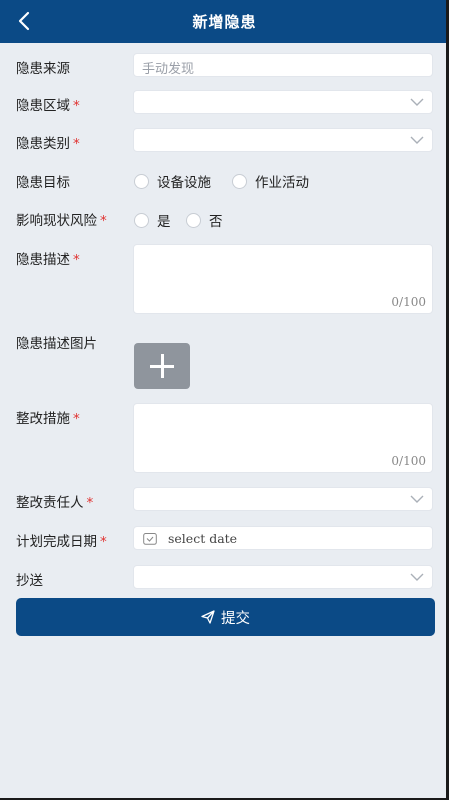 The height and width of the screenshot is (800, 449). I want to click on category-select, so click(283, 140).